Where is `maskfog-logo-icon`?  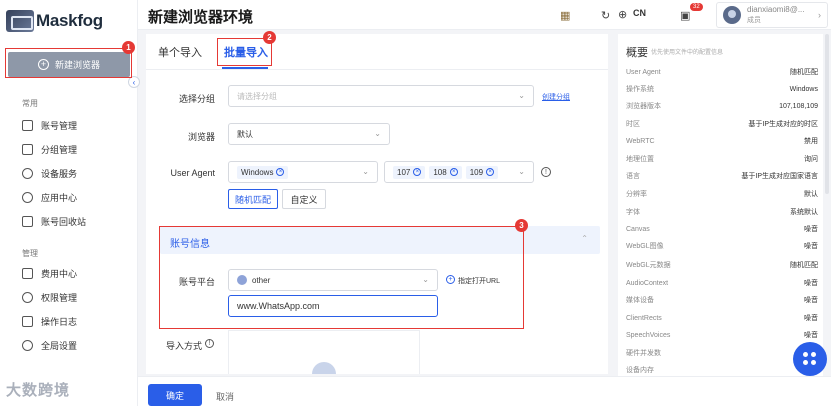
maskfog-logo-icon is located at coordinates (20, 21).